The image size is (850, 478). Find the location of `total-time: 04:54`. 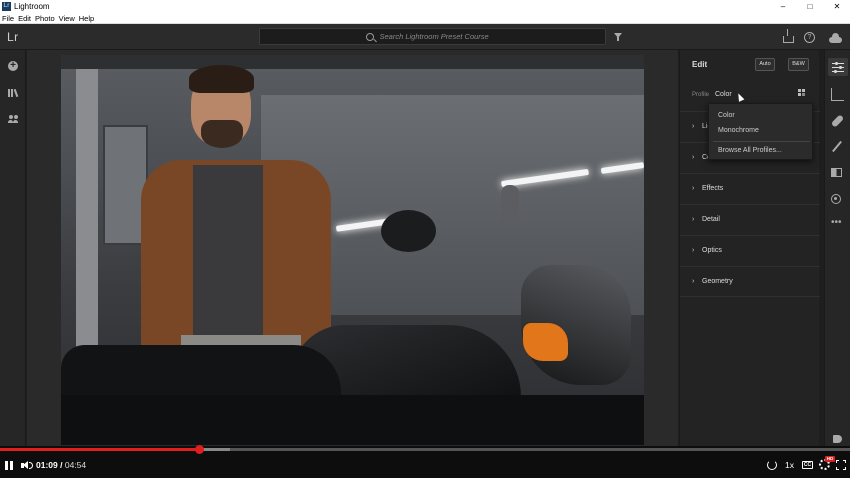

total-time: 04:54 is located at coordinates (75, 465).